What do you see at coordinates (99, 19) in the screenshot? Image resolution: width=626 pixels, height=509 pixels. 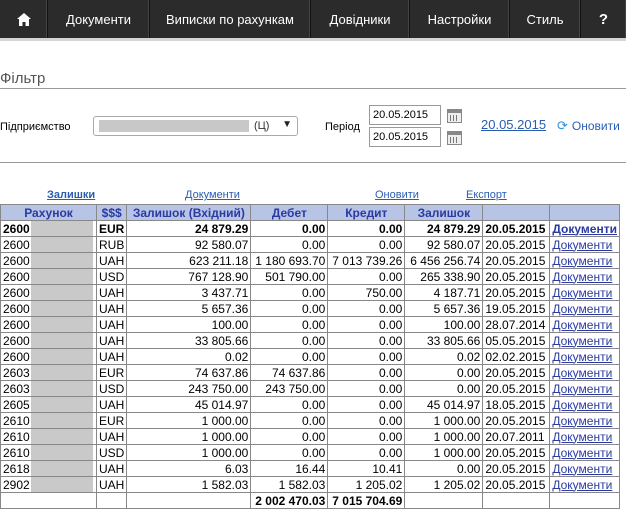 I see `nav-documents: Документи` at bounding box center [99, 19].